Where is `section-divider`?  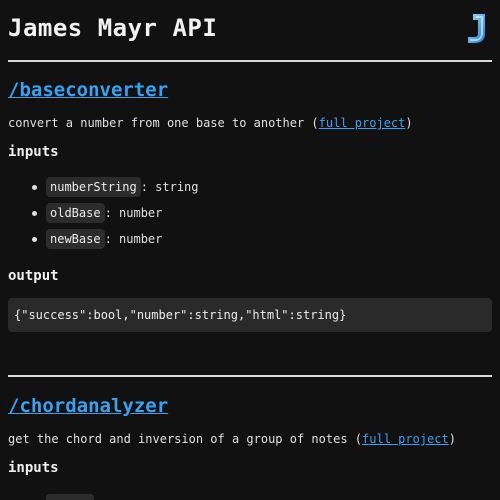 section-divider is located at coordinates (250, 376).